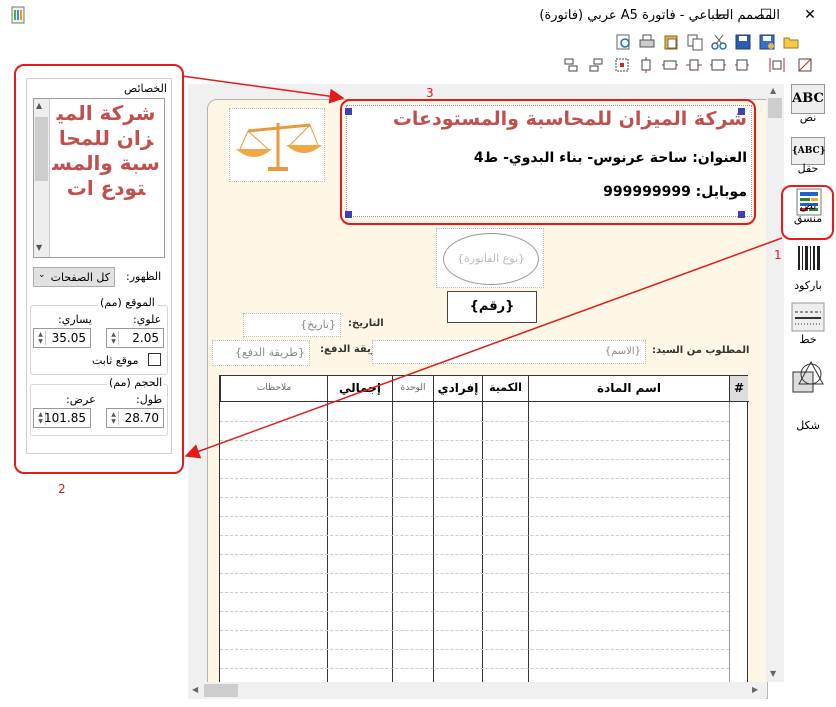  Describe the element at coordinates (263, 89) in the screenshot. I see `arrow-to-header` at that location.